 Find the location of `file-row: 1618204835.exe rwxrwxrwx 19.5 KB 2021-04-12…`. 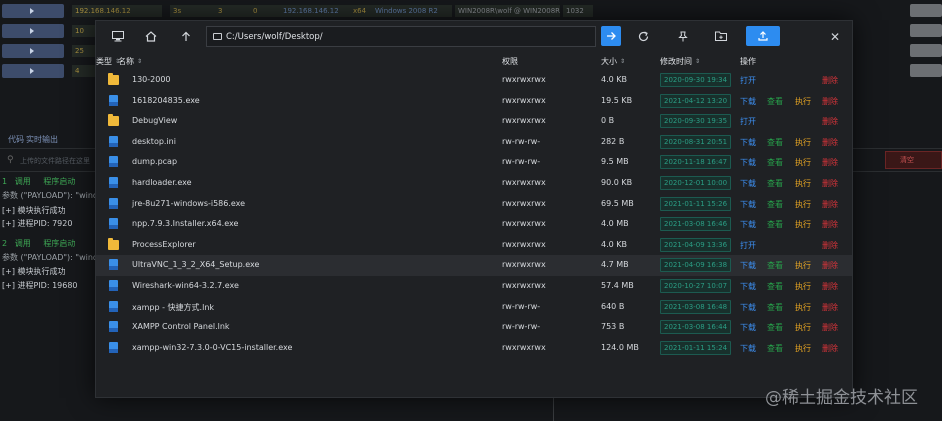

file-row: 1618204835.exe rwxrwxrwx 19.5 KB 2021-04-12… is located at coordinates (474, 101).